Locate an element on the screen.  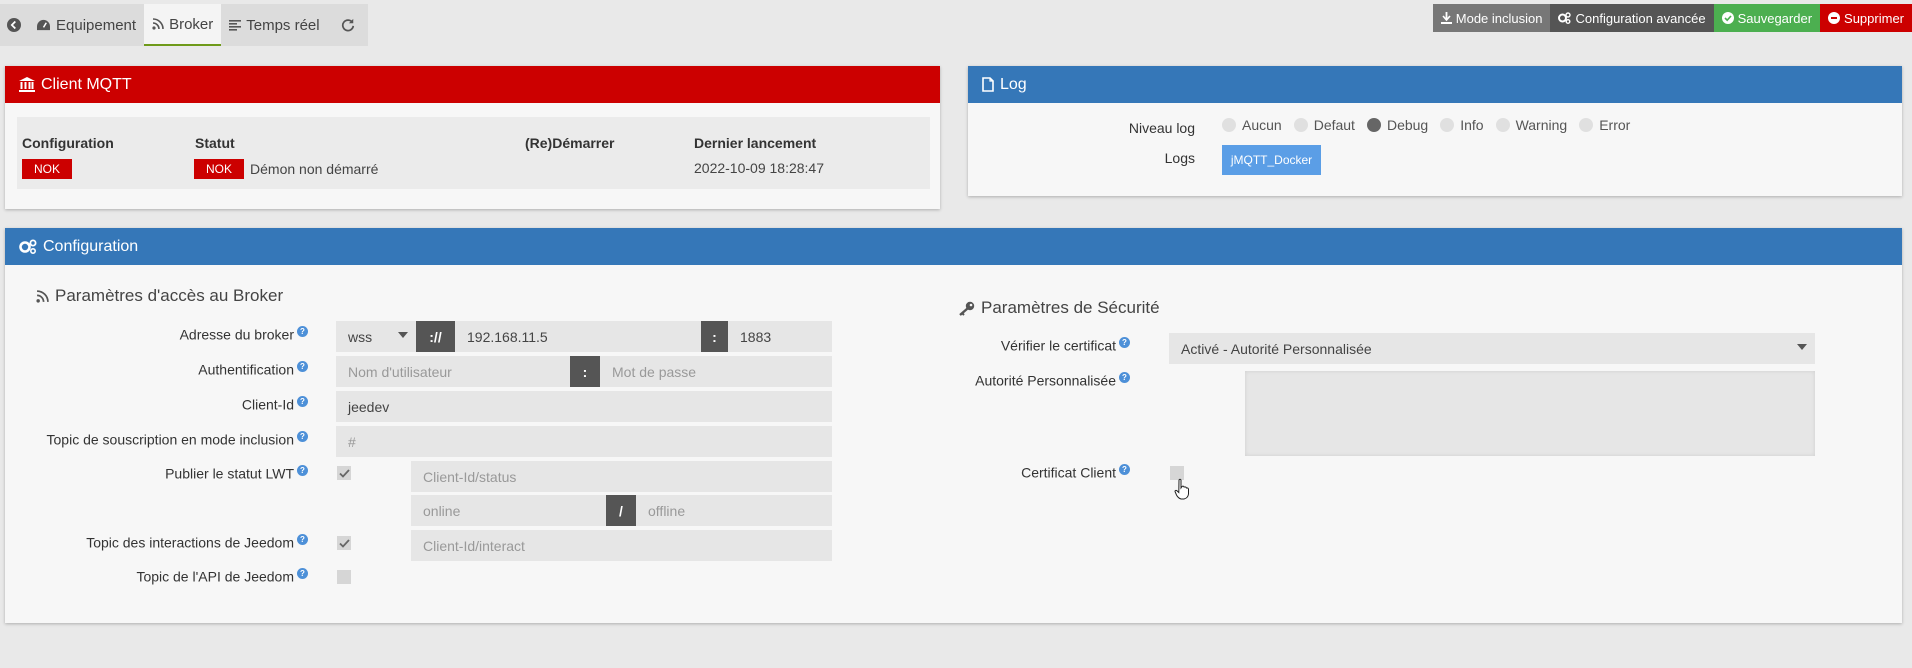
security-section-label: Paramètres de Sécurité is located at coordinates (1070, 307).